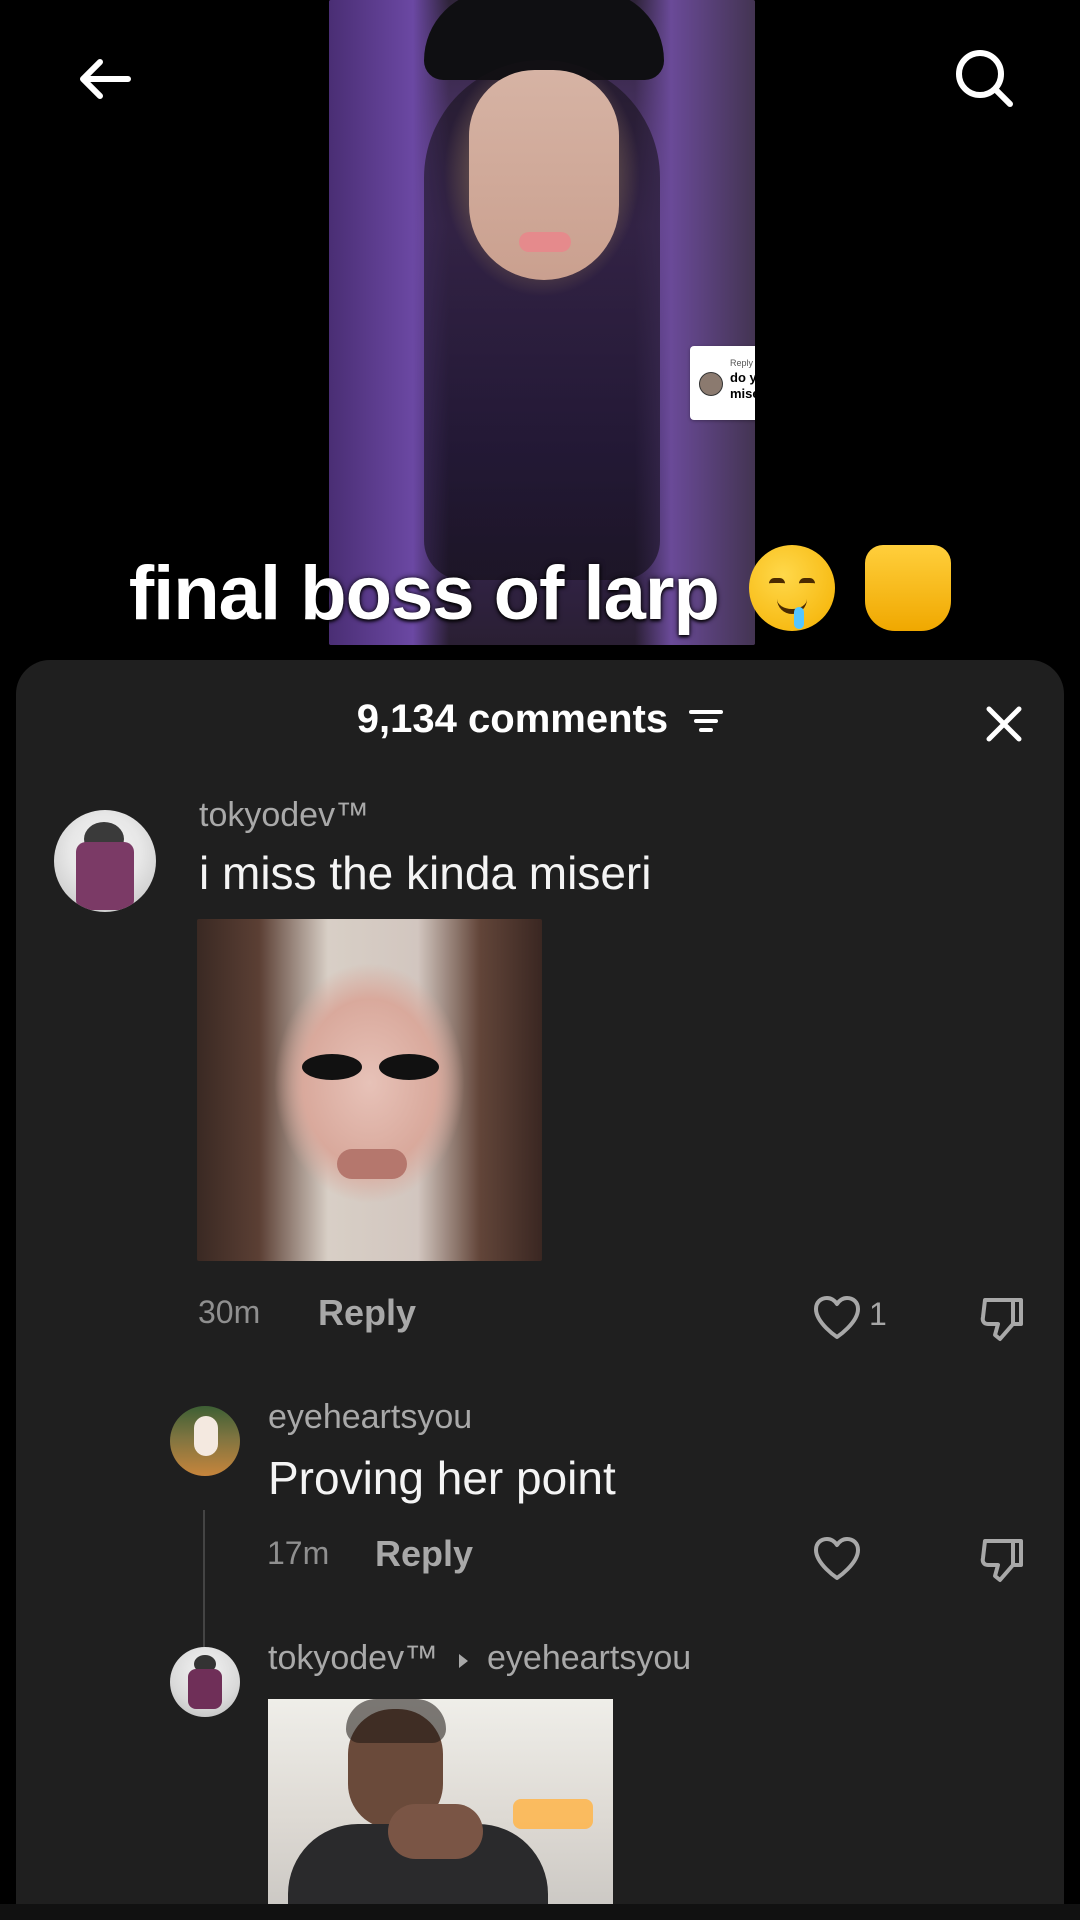 The width and height of the screenshot is (1080, 1920). What do you see at coordinates (442, 1478) in the screenshot?
I see `reply-text: Proving her point` at bounding box center [442, 1478].